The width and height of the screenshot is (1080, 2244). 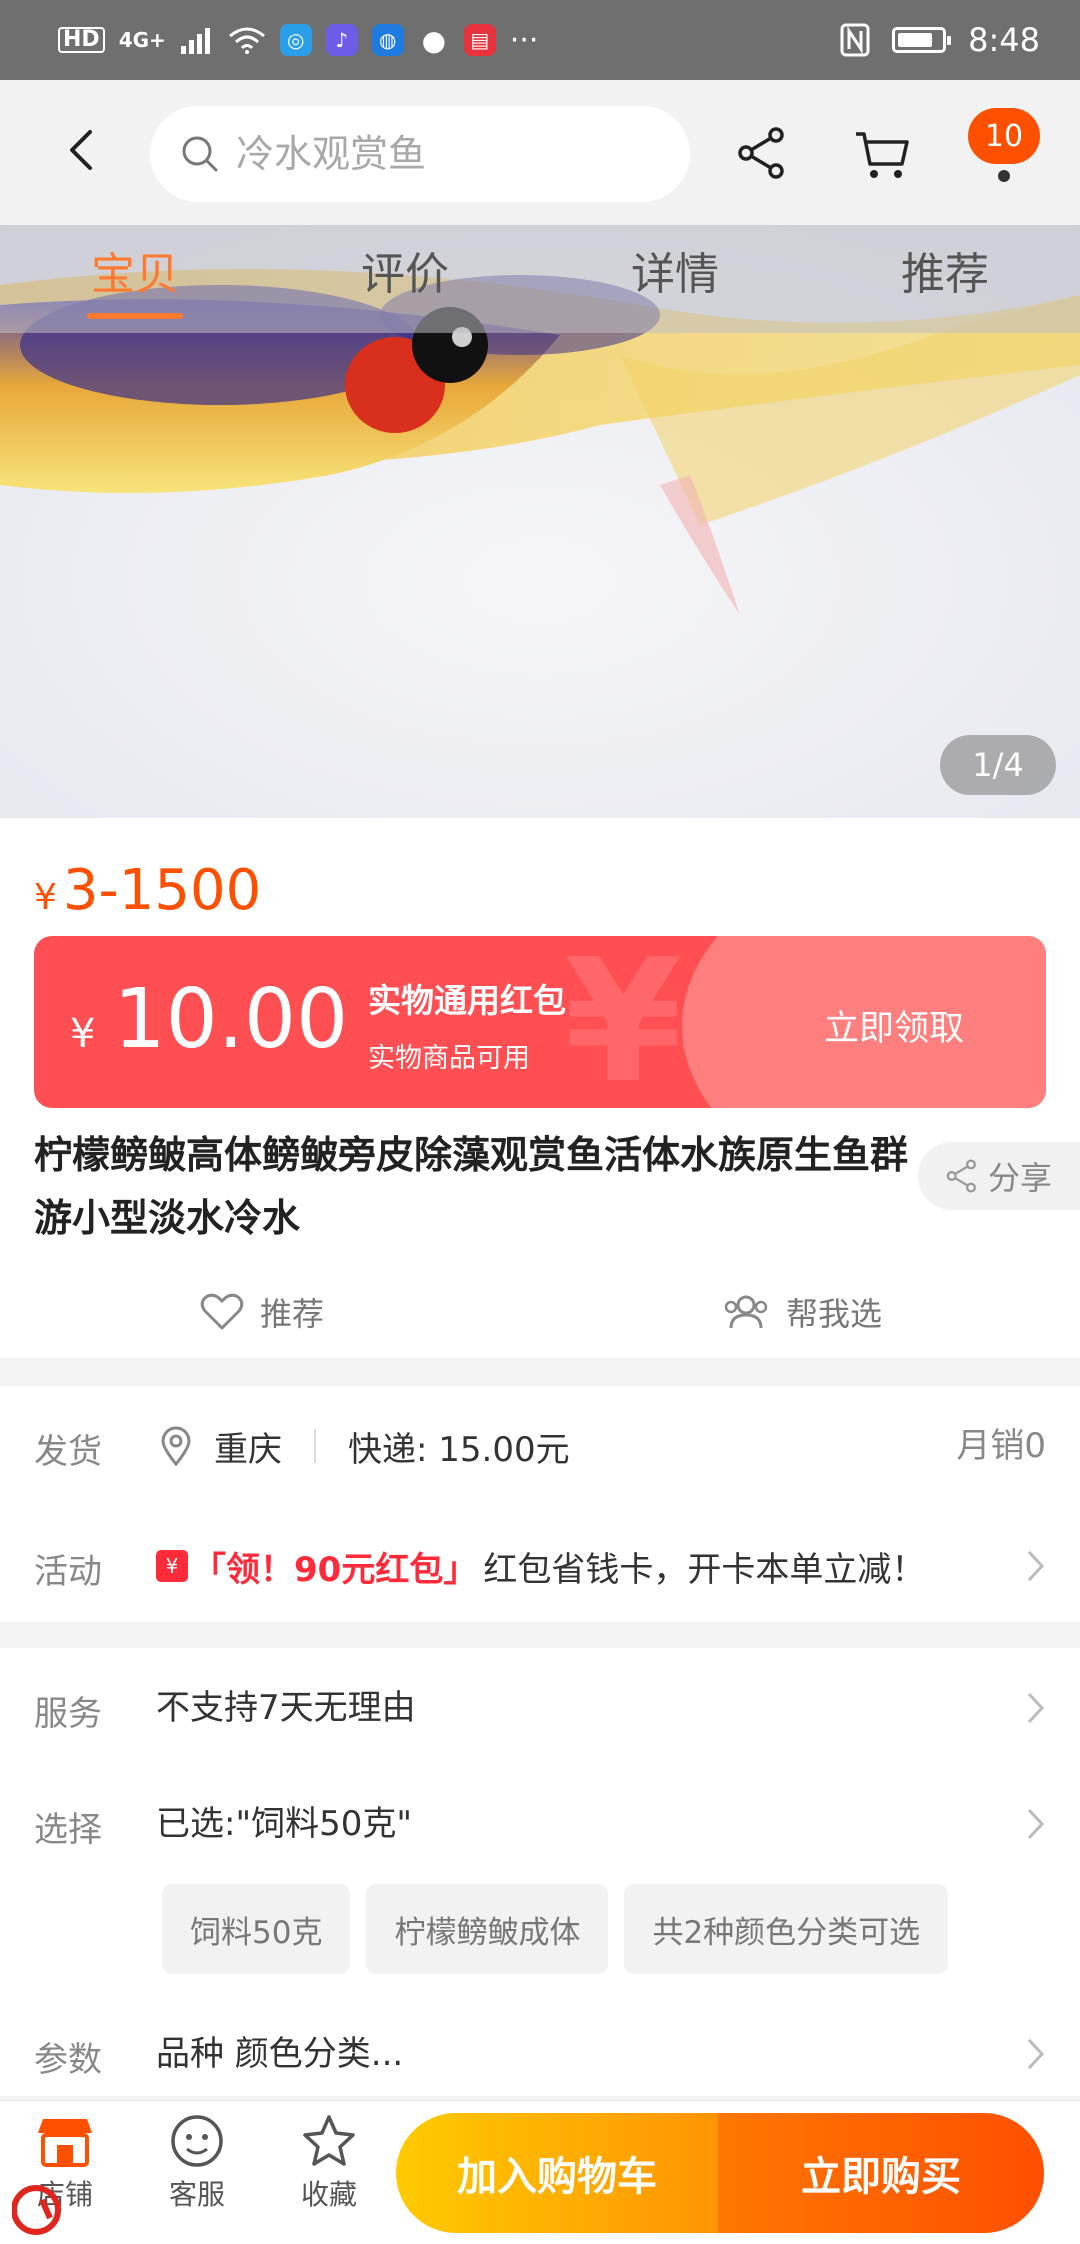 I want to click on status-right: 8:48, so click(x=940, y=40).